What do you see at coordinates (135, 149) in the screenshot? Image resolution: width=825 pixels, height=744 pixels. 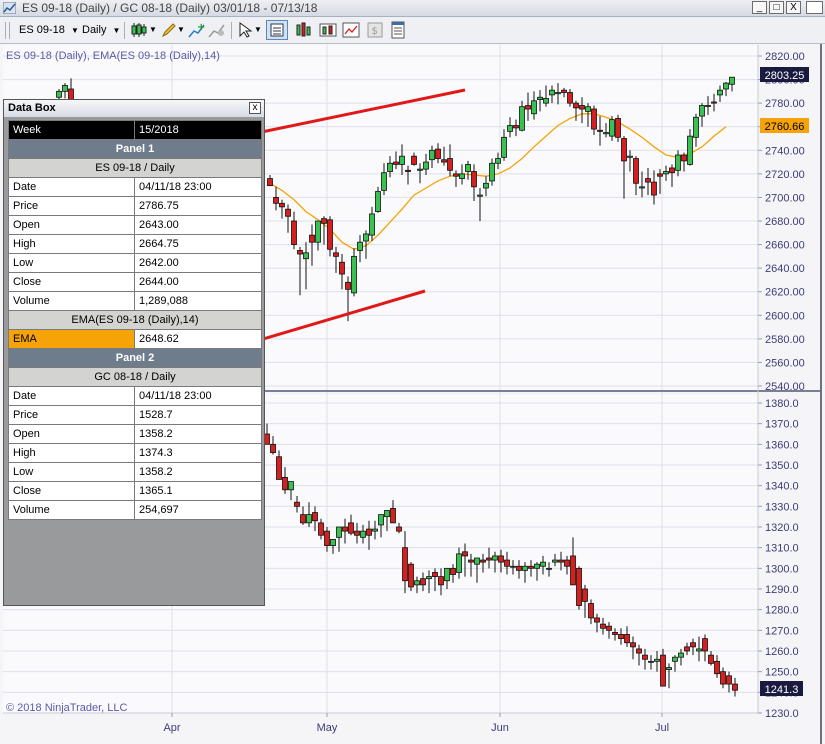 I see `panel1-title: Panel 1` at bounding box center [135, 149].